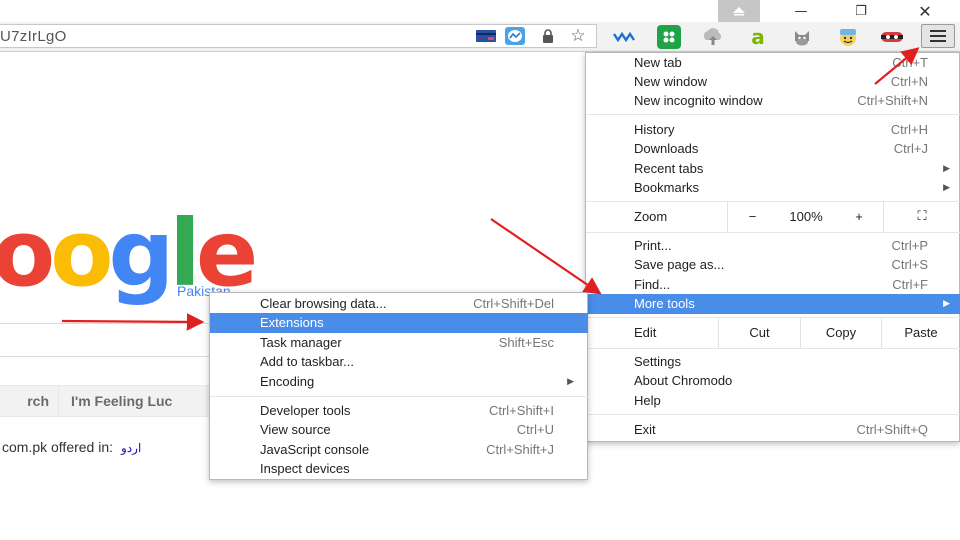 The width and height of the screenshot is (960, 540). I want to click on extension-a-icon: a, so click(758, 37).